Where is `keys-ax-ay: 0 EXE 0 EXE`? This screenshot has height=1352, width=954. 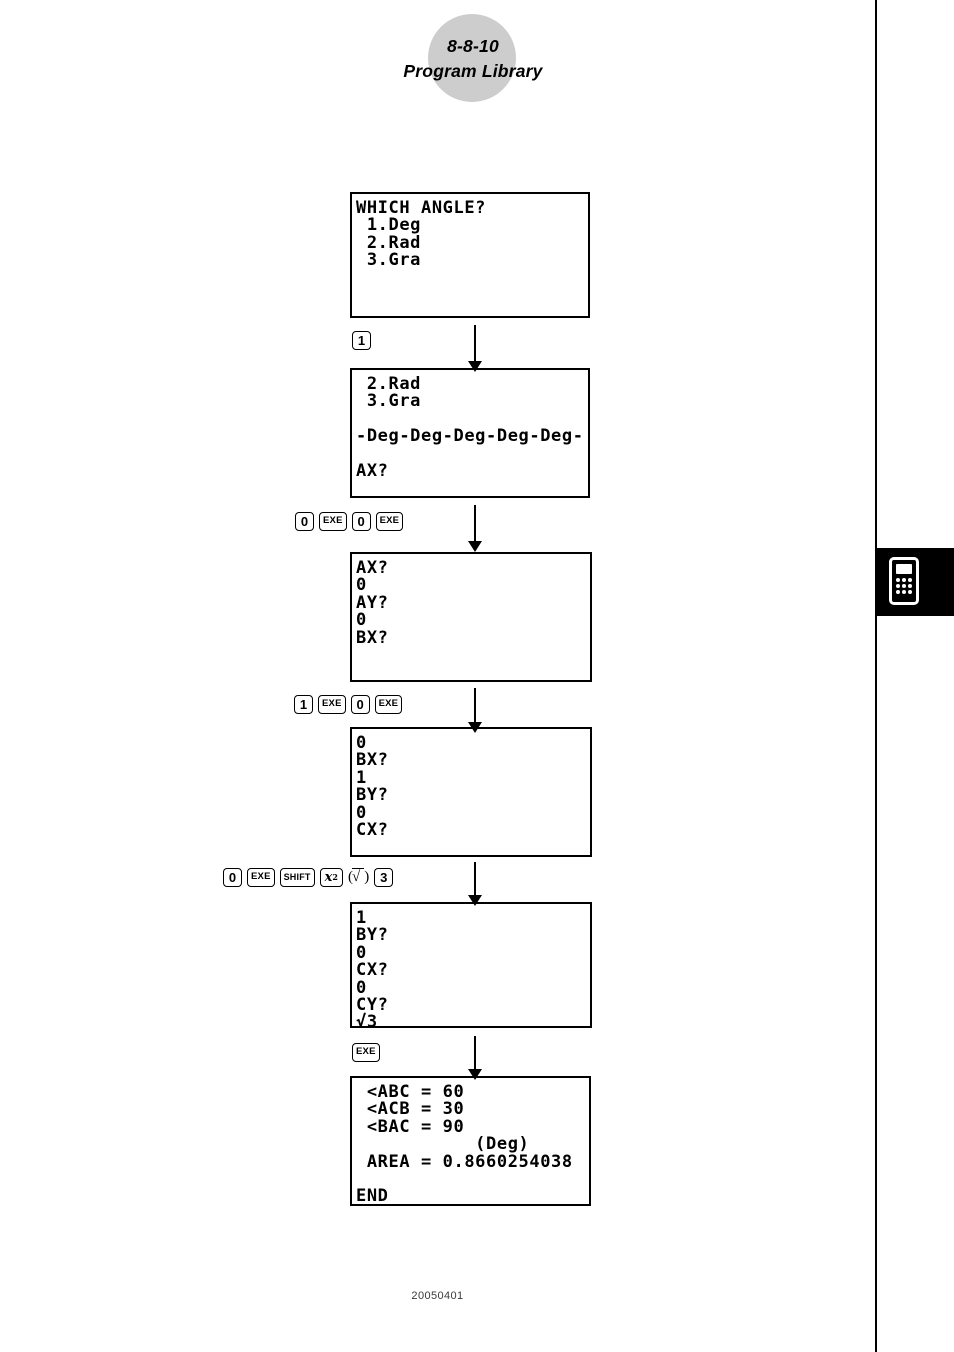
keys-ax-ay: 0 EXE 0 EXE is located at coordinates (349, 521).